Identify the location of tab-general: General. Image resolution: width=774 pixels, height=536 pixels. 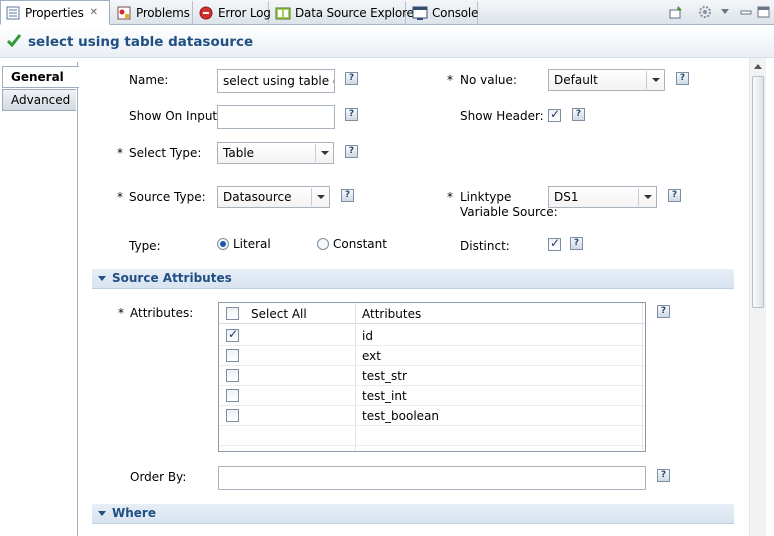
(40, 77).